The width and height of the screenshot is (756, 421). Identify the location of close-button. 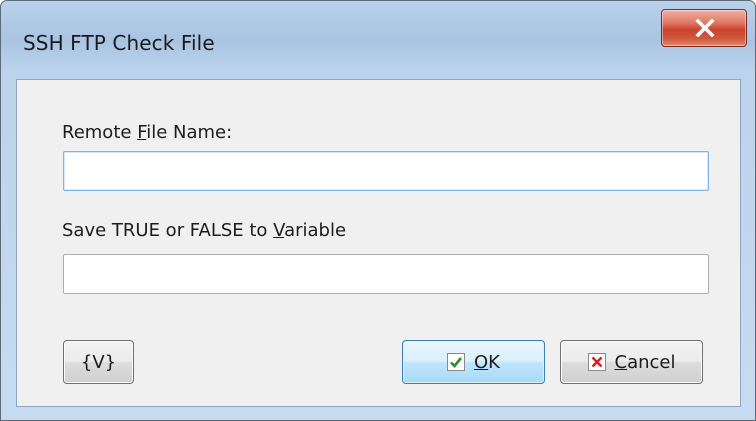
(704, 28).